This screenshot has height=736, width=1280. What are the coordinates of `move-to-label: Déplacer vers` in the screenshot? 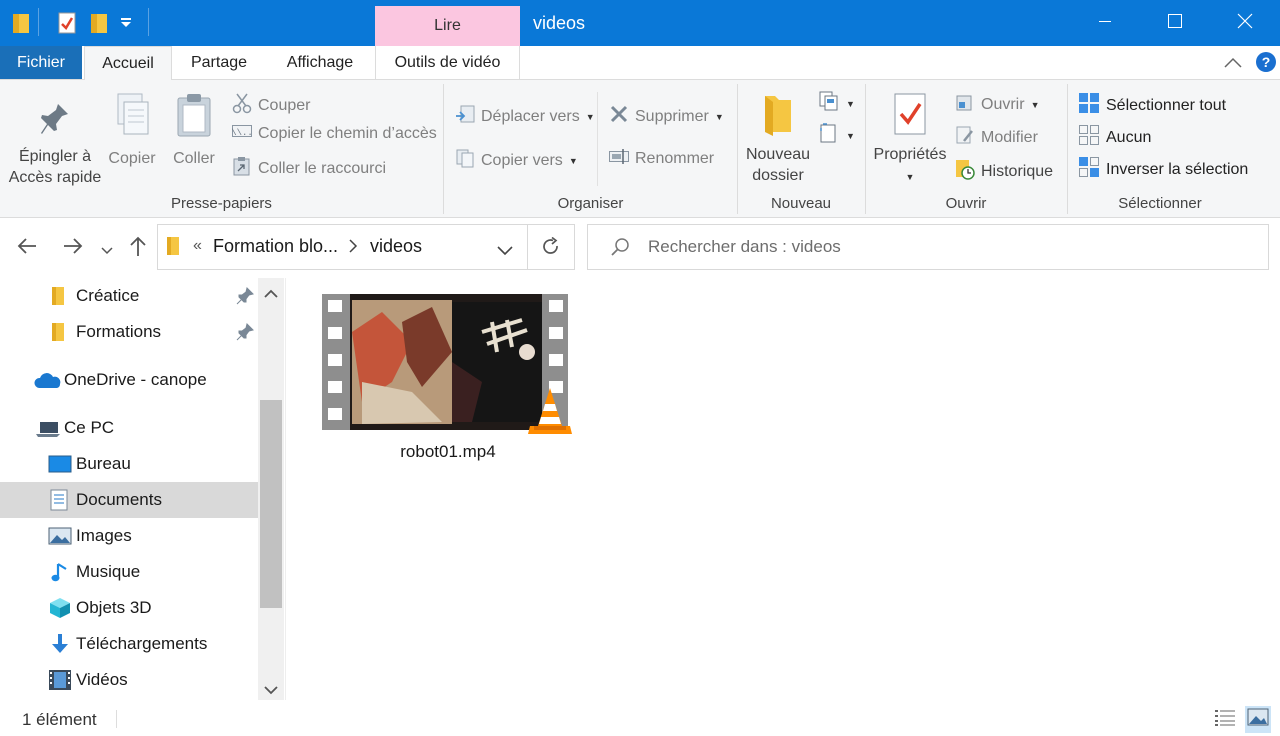 It's located at (530, 116).